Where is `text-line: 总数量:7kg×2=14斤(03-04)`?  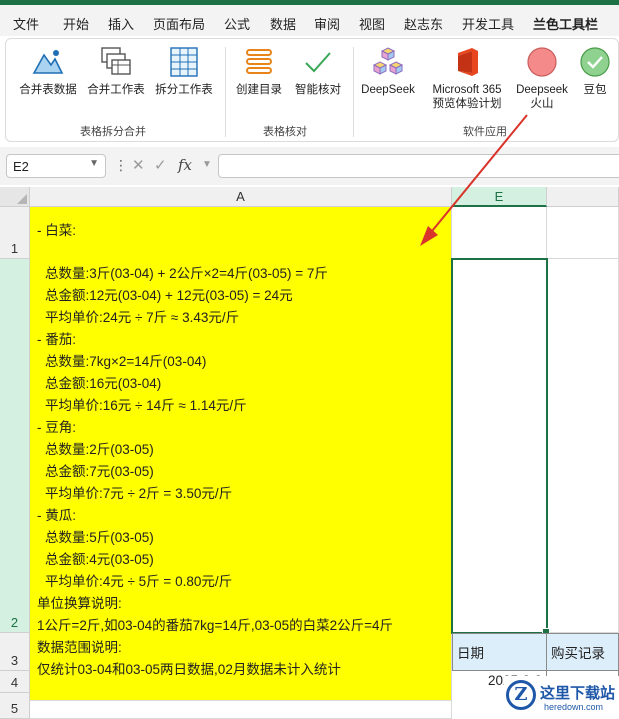 text-line: 总数量:7kg×2=14斤(03-04) is located at coordinates (126, 361).